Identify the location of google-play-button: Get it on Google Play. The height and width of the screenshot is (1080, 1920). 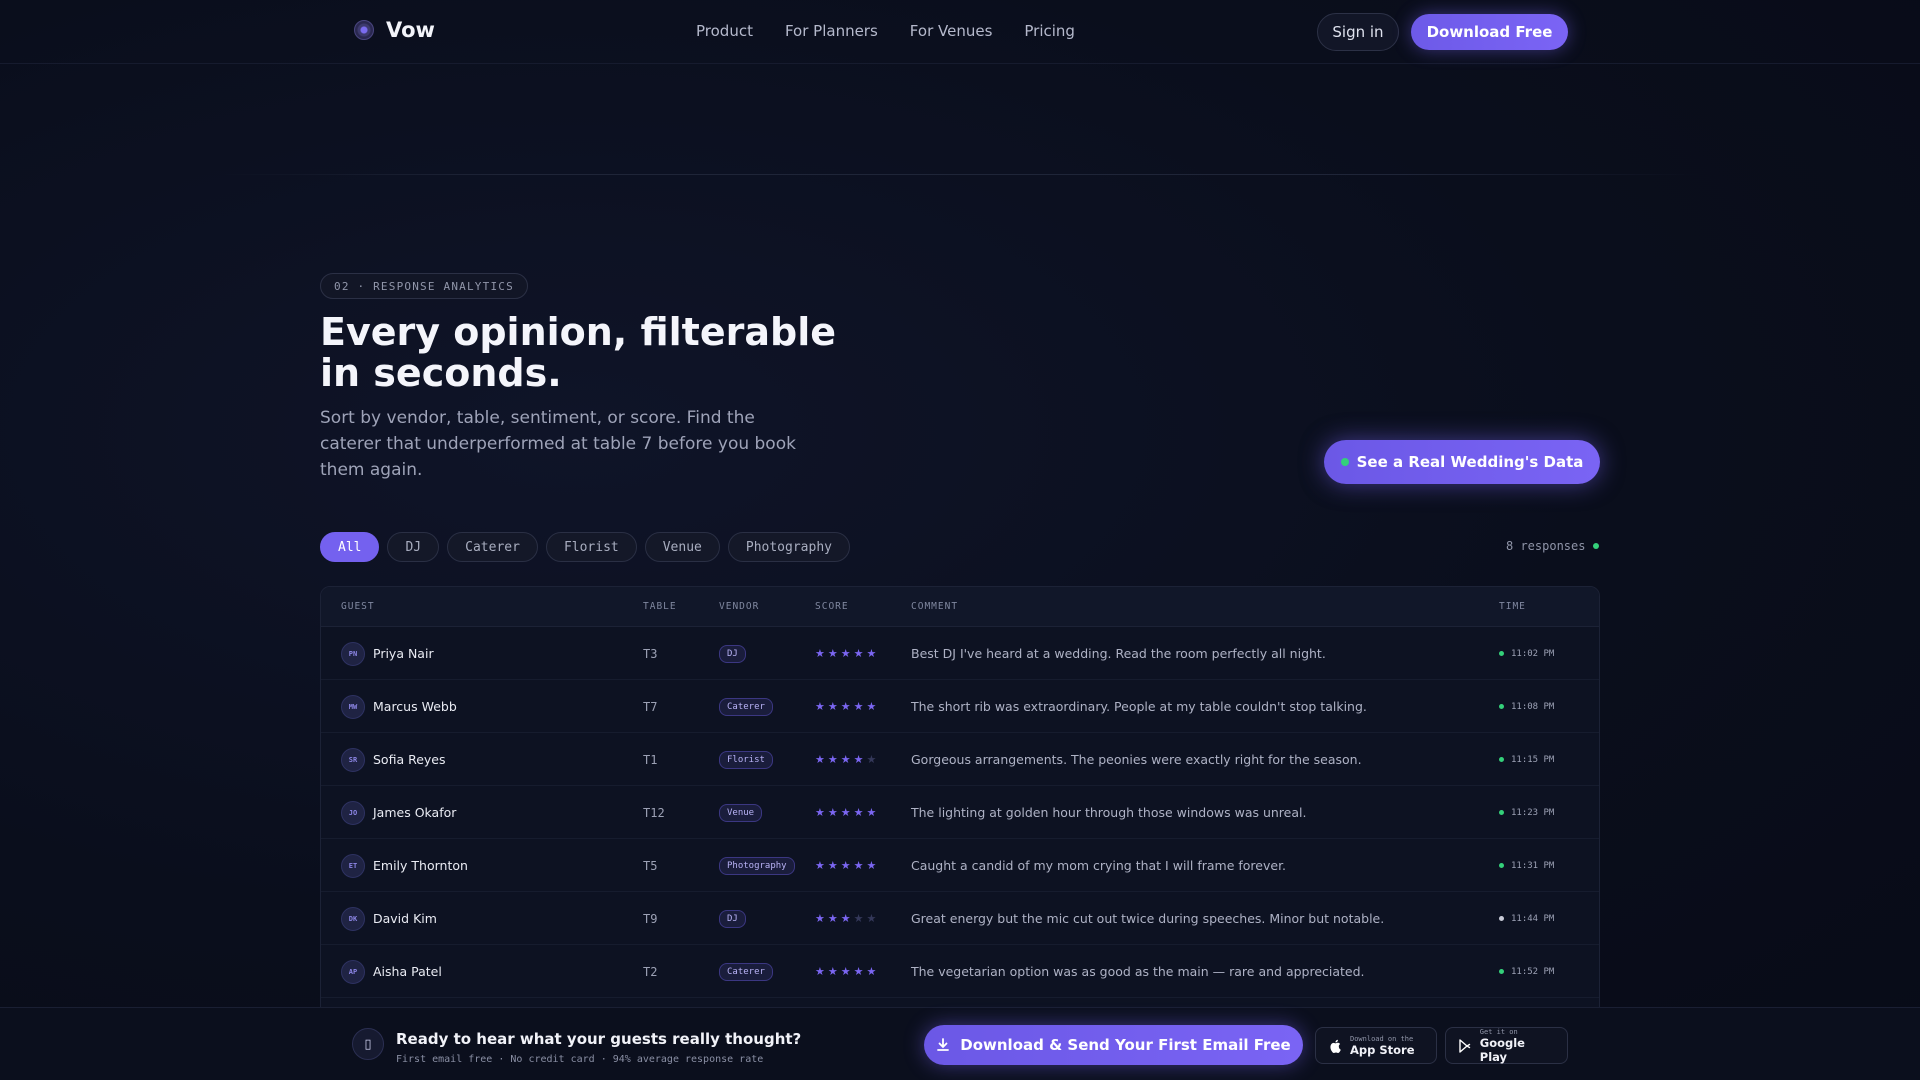
(1506, 1045).